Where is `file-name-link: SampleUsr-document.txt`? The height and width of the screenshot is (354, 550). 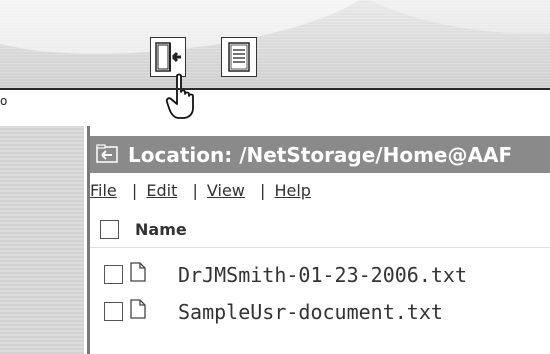
file-name-link: SampleUsr-document.txt is located at coordinates (310, 312).